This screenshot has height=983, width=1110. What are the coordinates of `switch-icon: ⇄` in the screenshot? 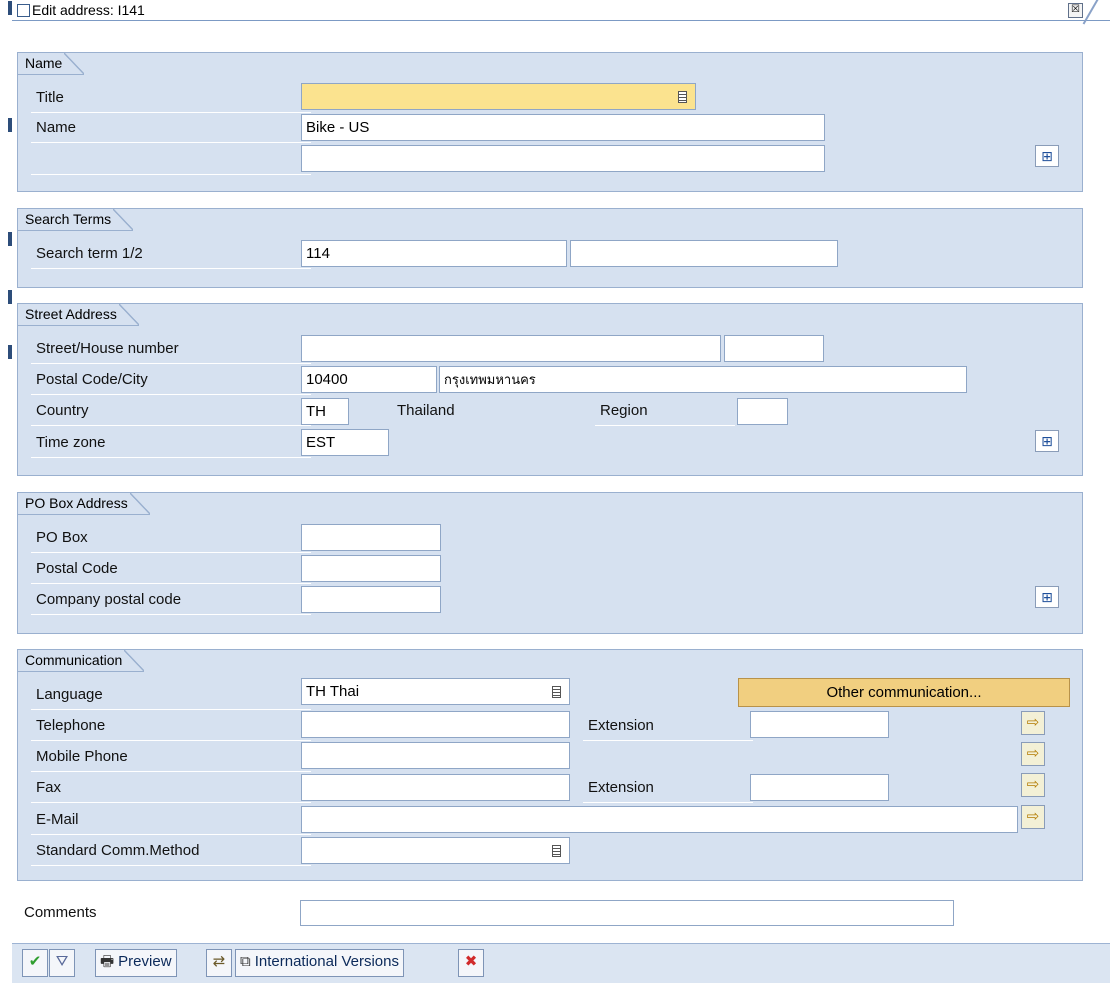 It's located at (219, 961).